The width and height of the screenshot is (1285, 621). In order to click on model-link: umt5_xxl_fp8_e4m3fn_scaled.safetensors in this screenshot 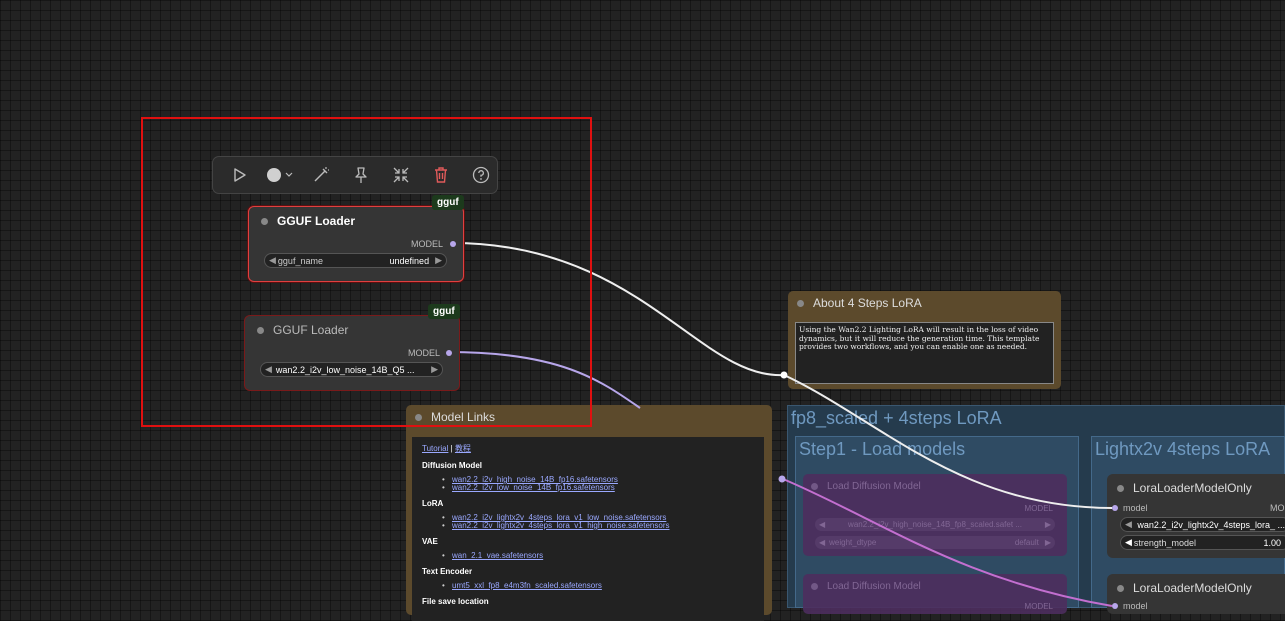, I will do `click(527, 585)`.